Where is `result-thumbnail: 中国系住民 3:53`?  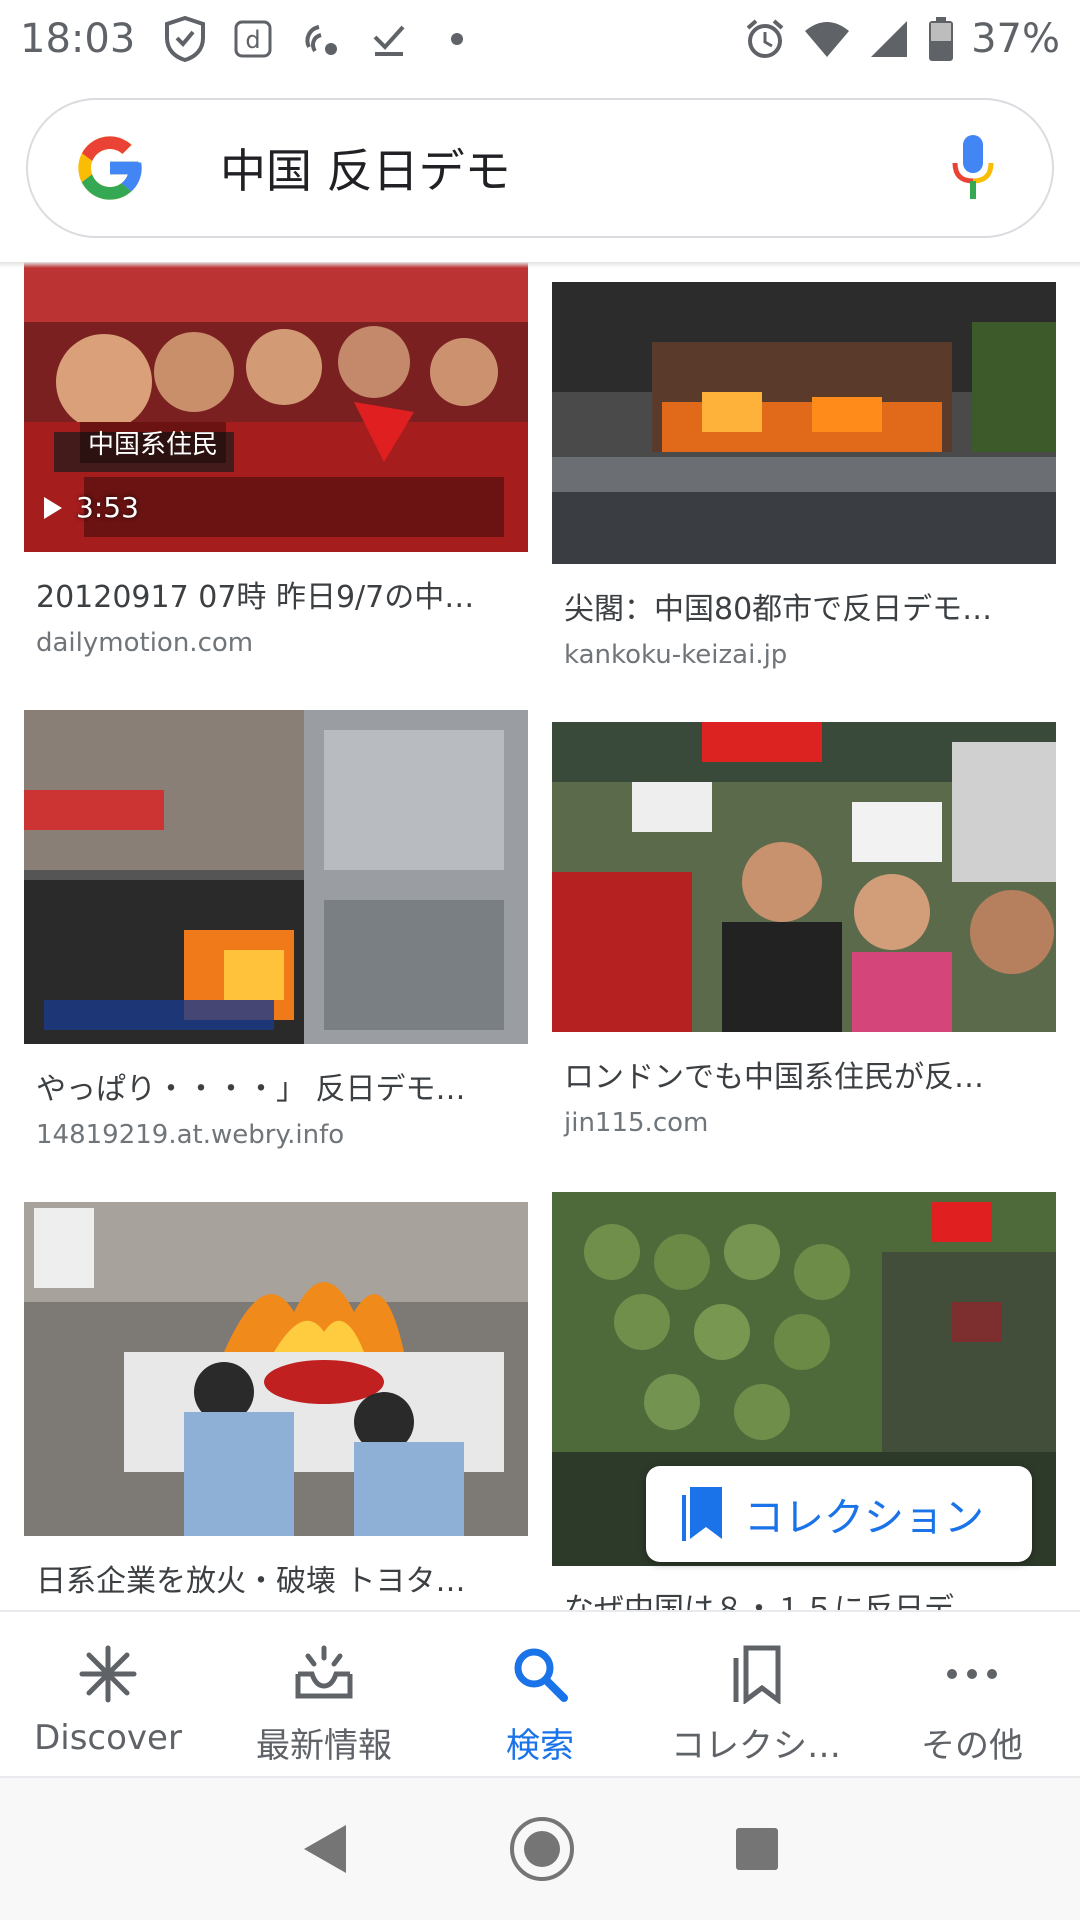 result-thumbnail: 中国系住民 3:53 is located at coordinates (276, 407).